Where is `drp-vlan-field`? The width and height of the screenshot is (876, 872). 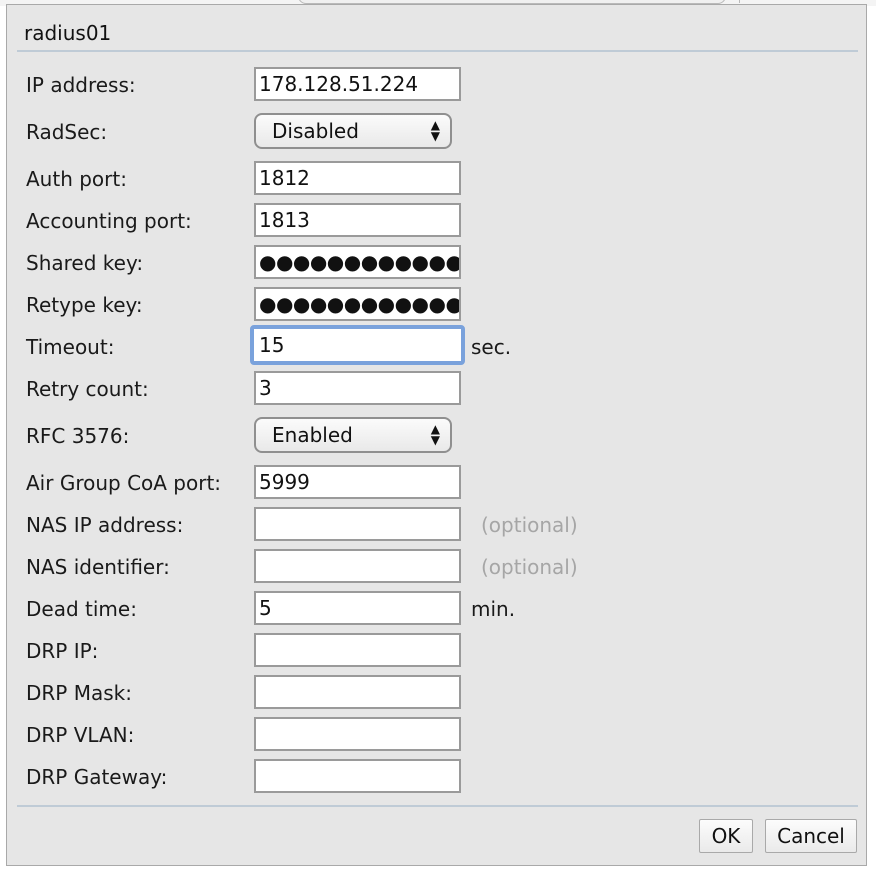
drp-vlan-field is located at coordinates (357, 734).